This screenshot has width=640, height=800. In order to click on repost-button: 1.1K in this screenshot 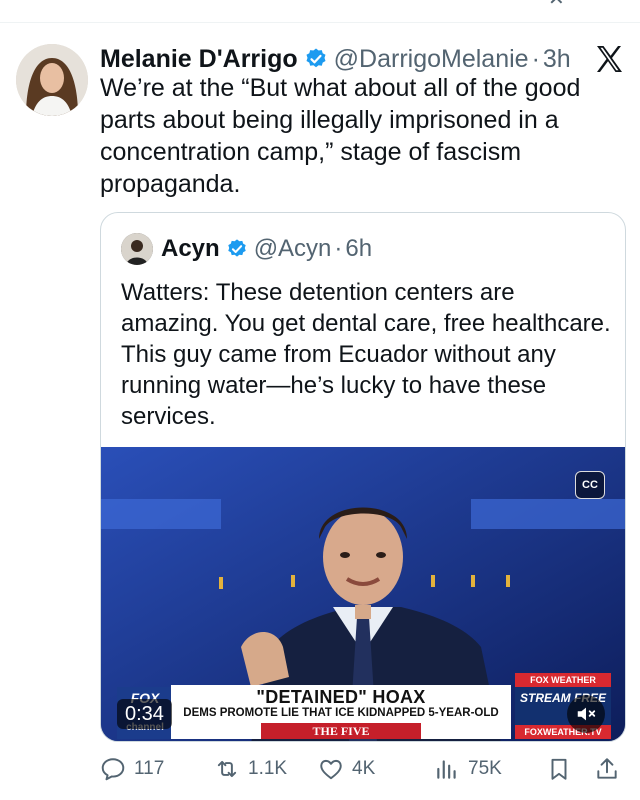, I will do `click(250, 769)`.